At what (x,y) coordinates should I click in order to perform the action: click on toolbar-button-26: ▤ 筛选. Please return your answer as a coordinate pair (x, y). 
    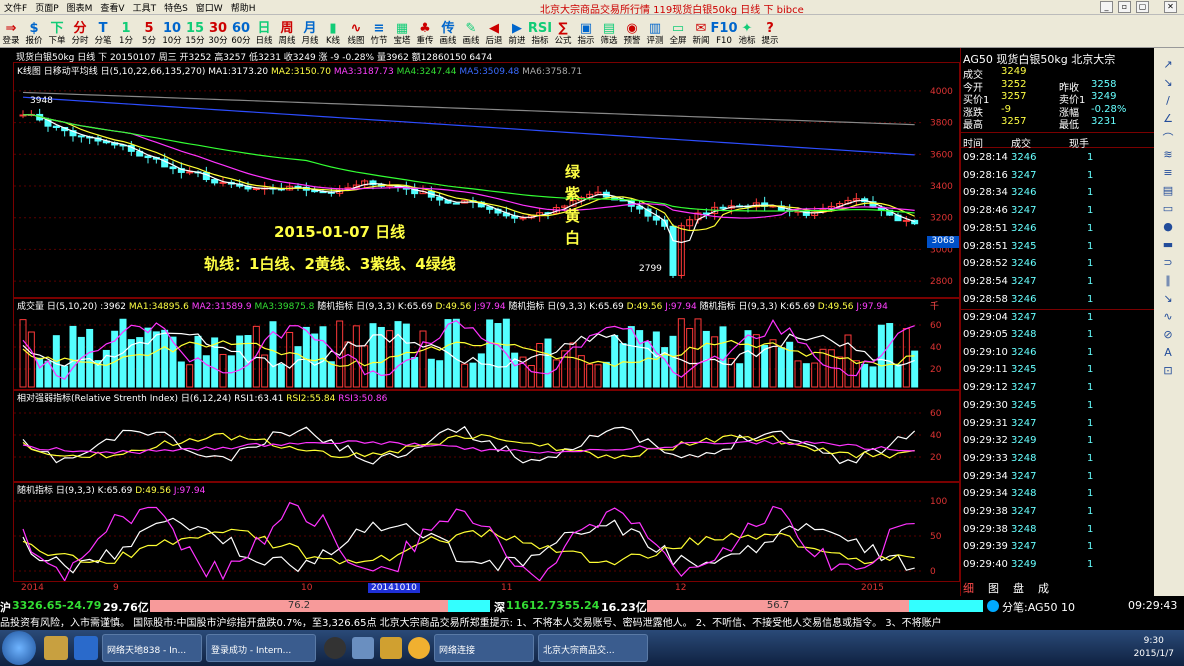
    Looking at the image, I should click on (609, 31).